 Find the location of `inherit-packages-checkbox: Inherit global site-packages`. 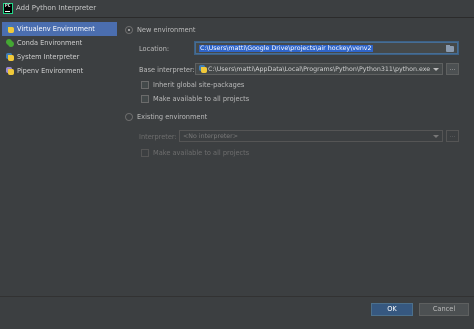

inherit-packages-checkbox: Inherit global site-packages is located at coordinates (192, 85).